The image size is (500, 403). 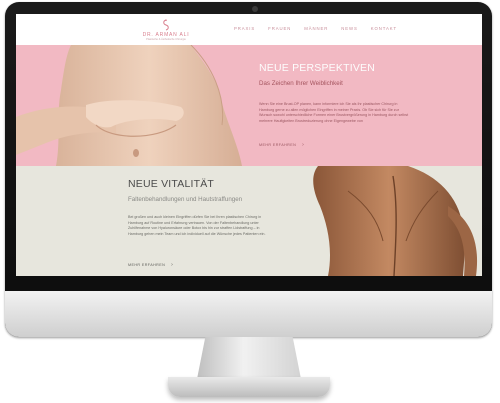 I want to click on nav-item-frauen: FRAUEN, so click(x=279, y=28).